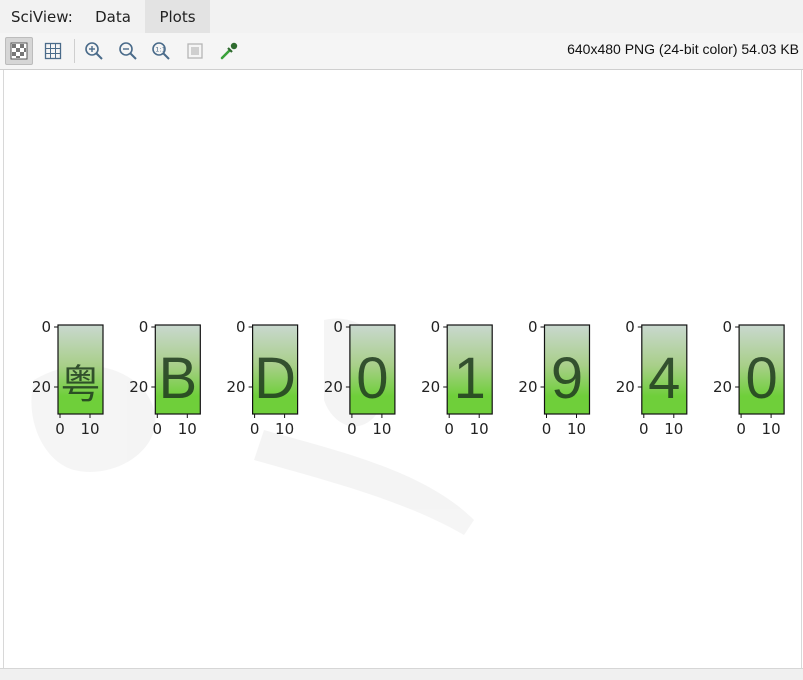 The image size is (803, 680). I want to click on panel-3: D0200 10, so click(263, 378).